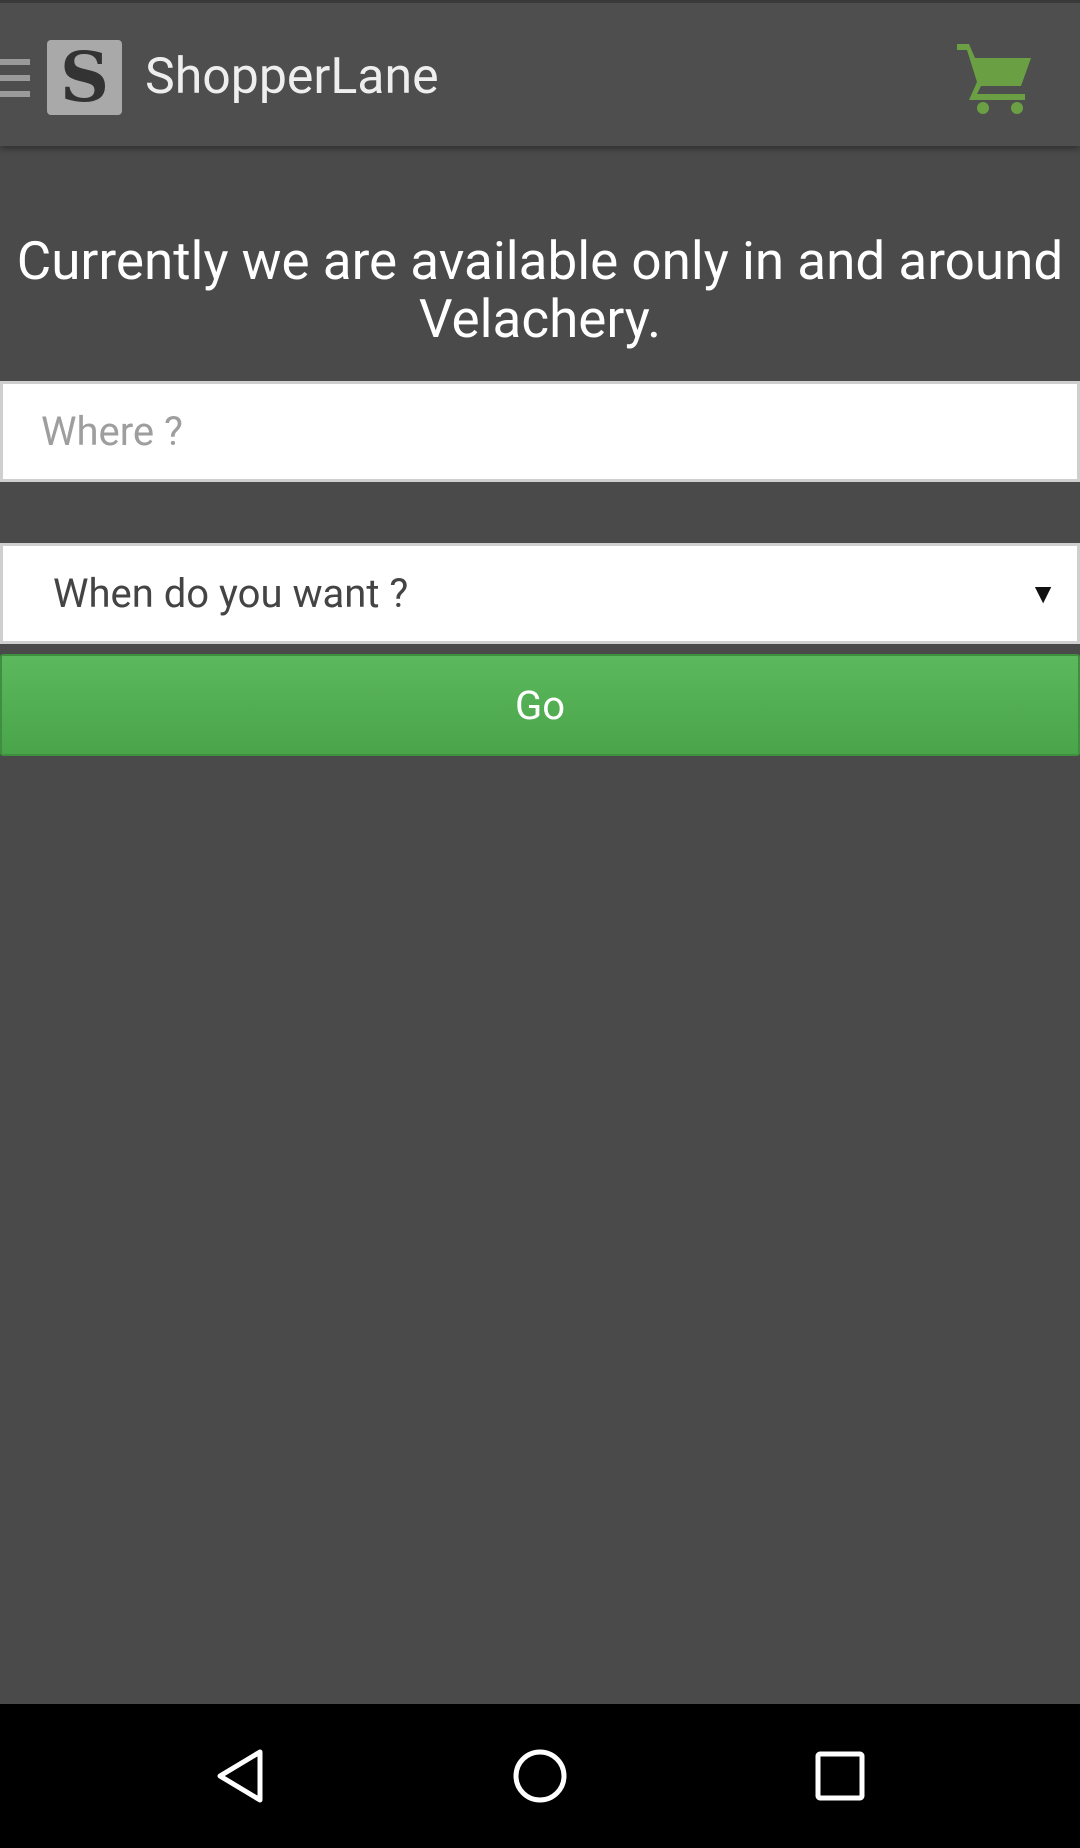  What do you see at coordinates (15, 79) in the screenshot?
I see `menu-icon` at bounding box center [15, 79].